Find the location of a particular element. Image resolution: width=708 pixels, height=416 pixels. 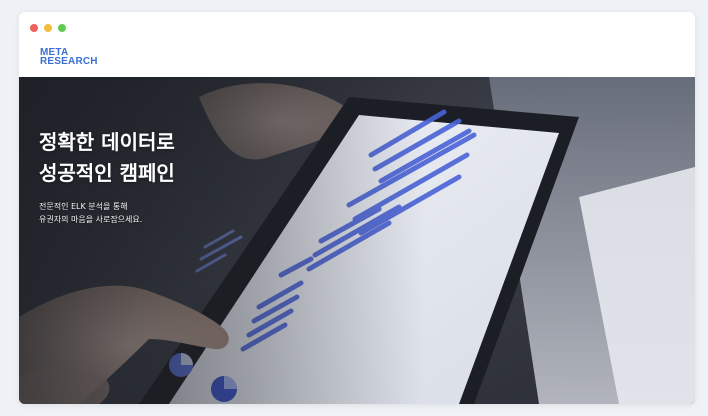

hero-subtext-line-2: 유권자의 마음을 사로잡으세요. is located at coordinates (91, 219).